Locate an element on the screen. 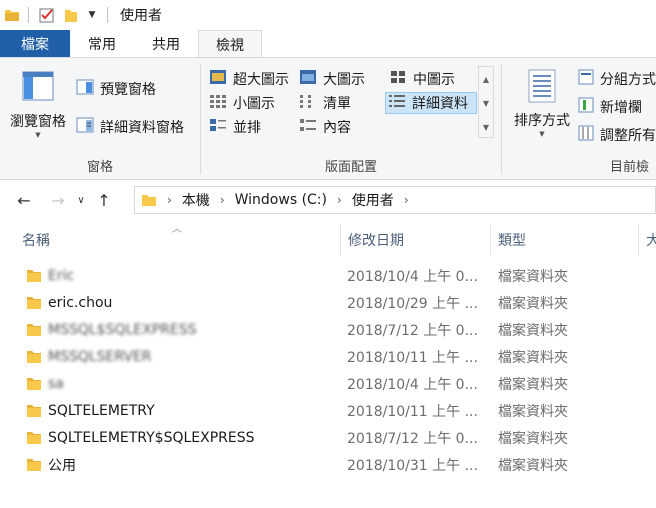 This screenshot has height=508, width=656. list-item: sa 2018/10/4 上午 0... 檔案資料夾 is located at coordinates (328, 383).